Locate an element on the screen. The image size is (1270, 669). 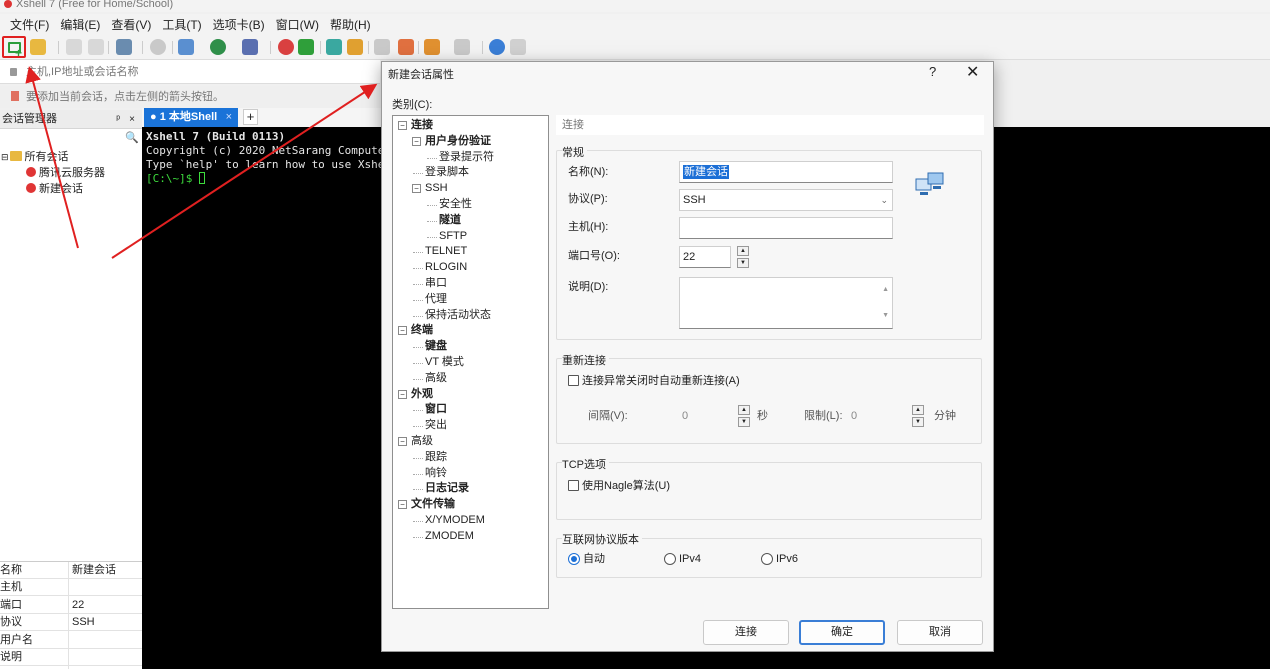
category-item: VT 模式 is located at coordinates (444, 362).